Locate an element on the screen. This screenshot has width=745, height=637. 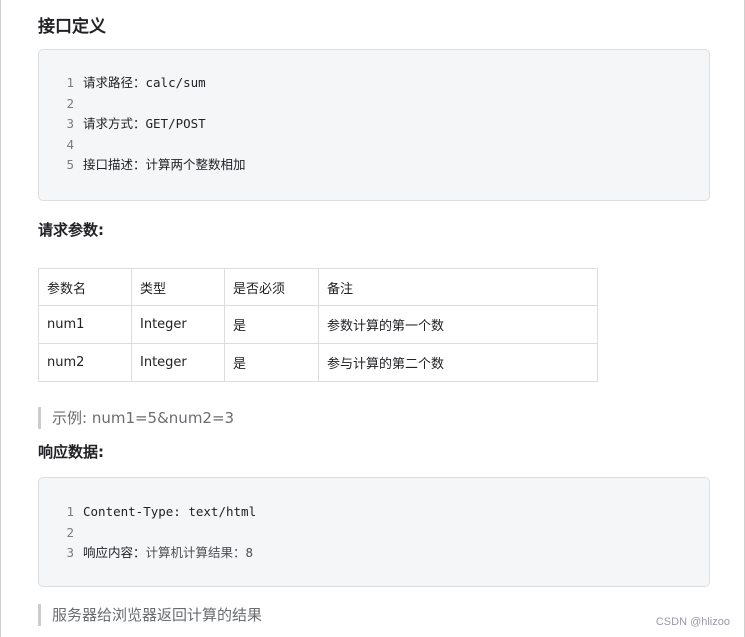
table-cell: 参数计算的第一个数 is located at coordinates (458, 324).